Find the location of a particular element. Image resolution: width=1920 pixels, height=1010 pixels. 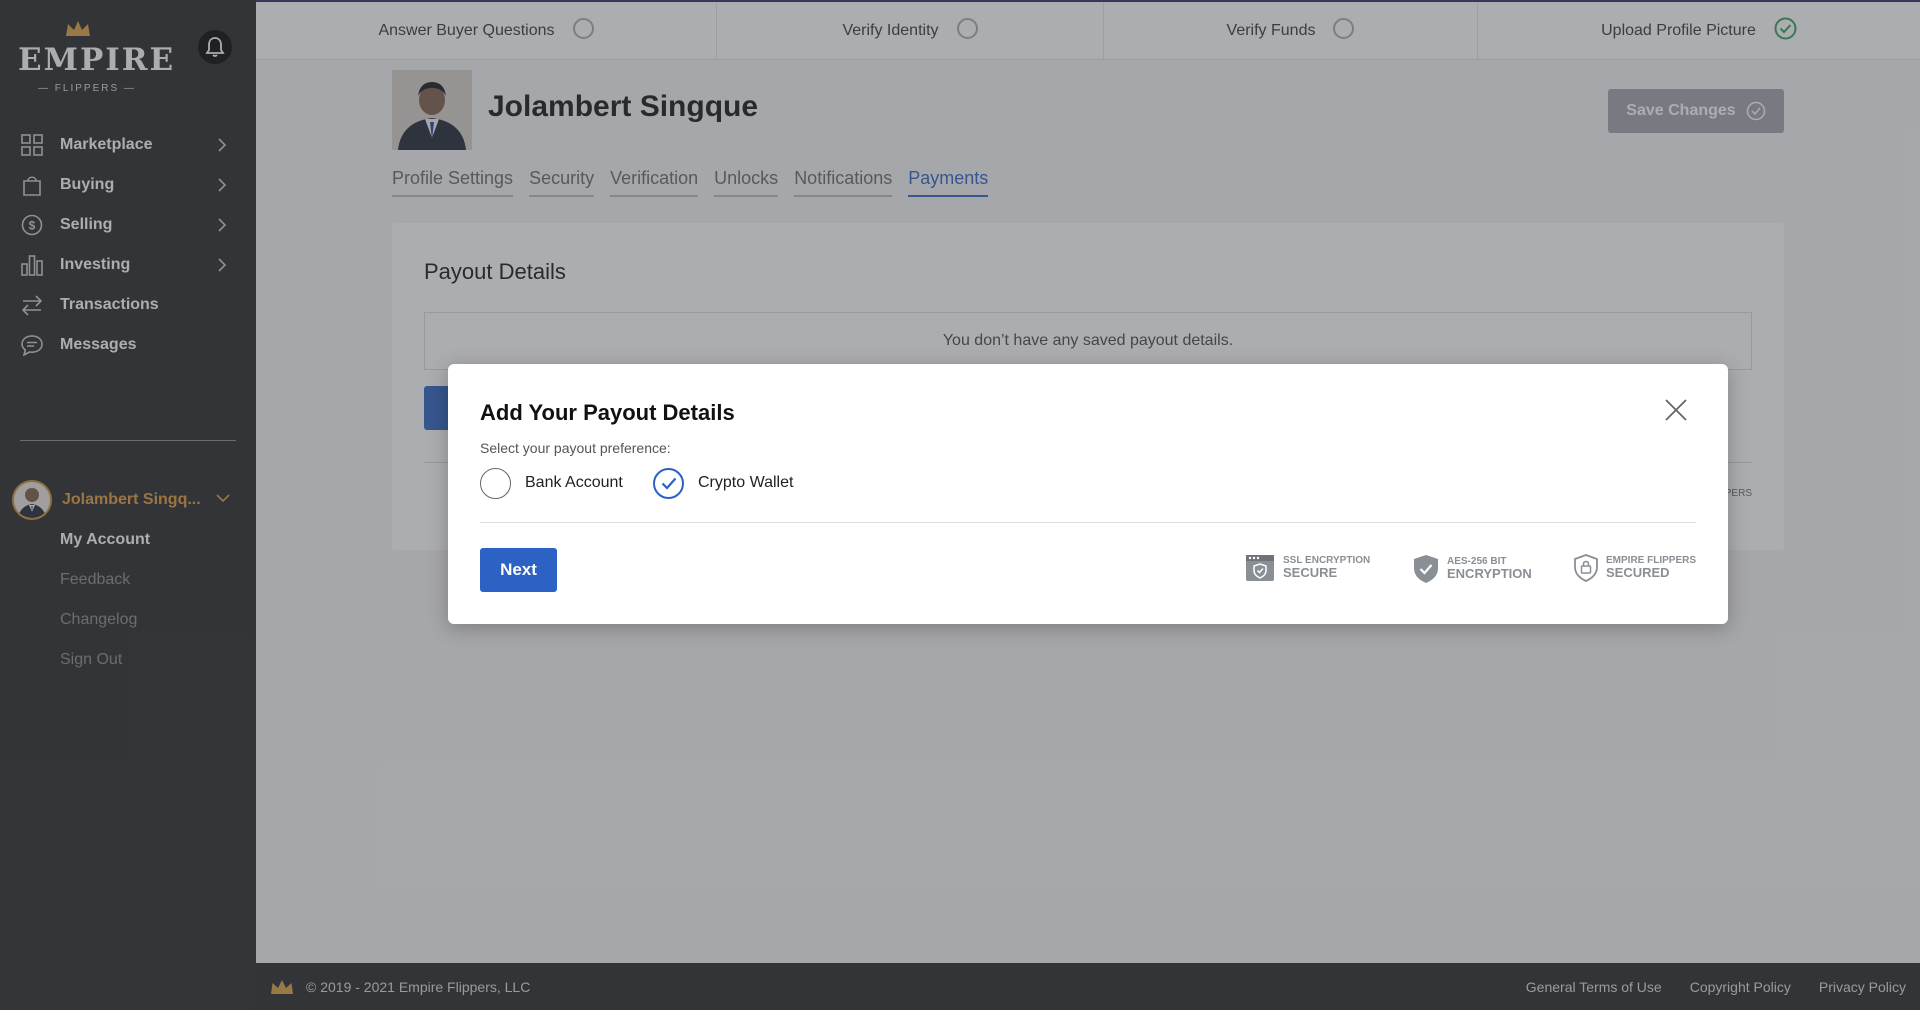

option-label: Crypto Wallet is located at coordinates (746, 482).